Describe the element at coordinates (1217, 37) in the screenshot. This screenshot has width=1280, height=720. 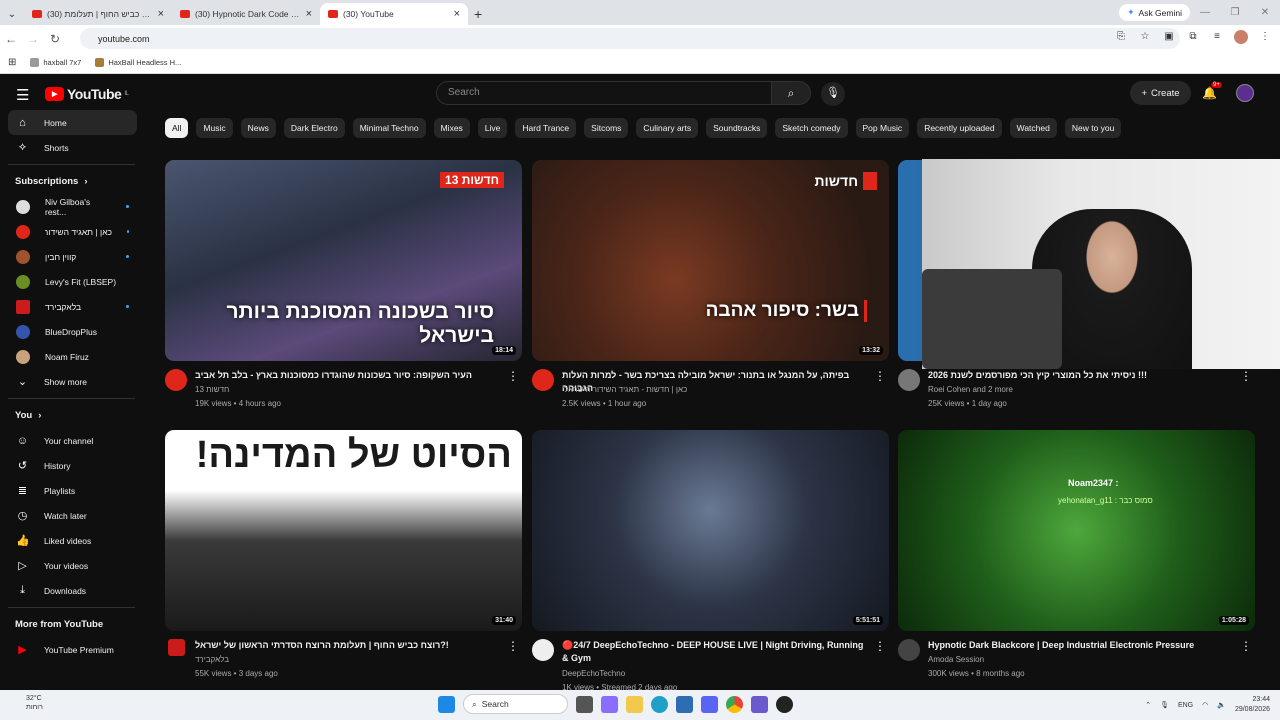
I see `media-icon: ≡` at that location.